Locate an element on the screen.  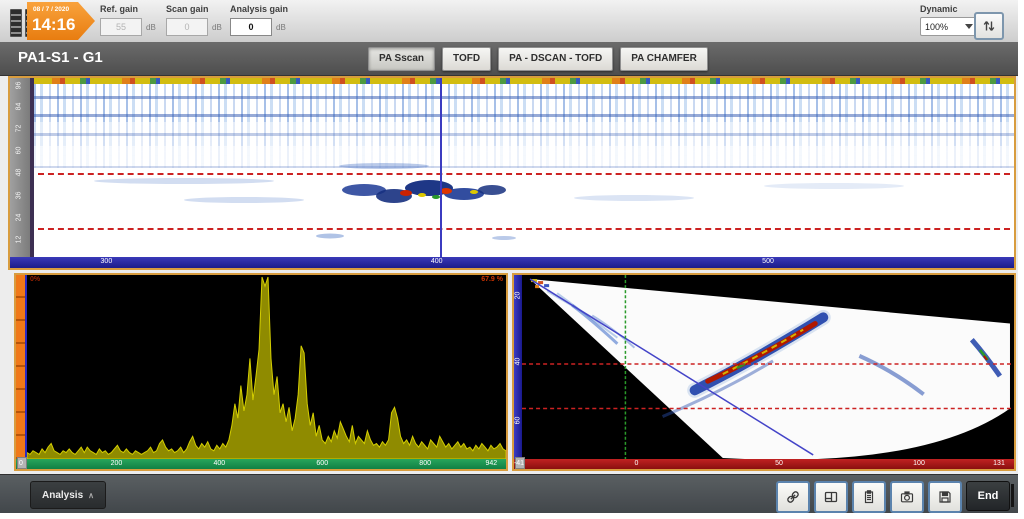
end-button: End is located at coordinates (988, 496).